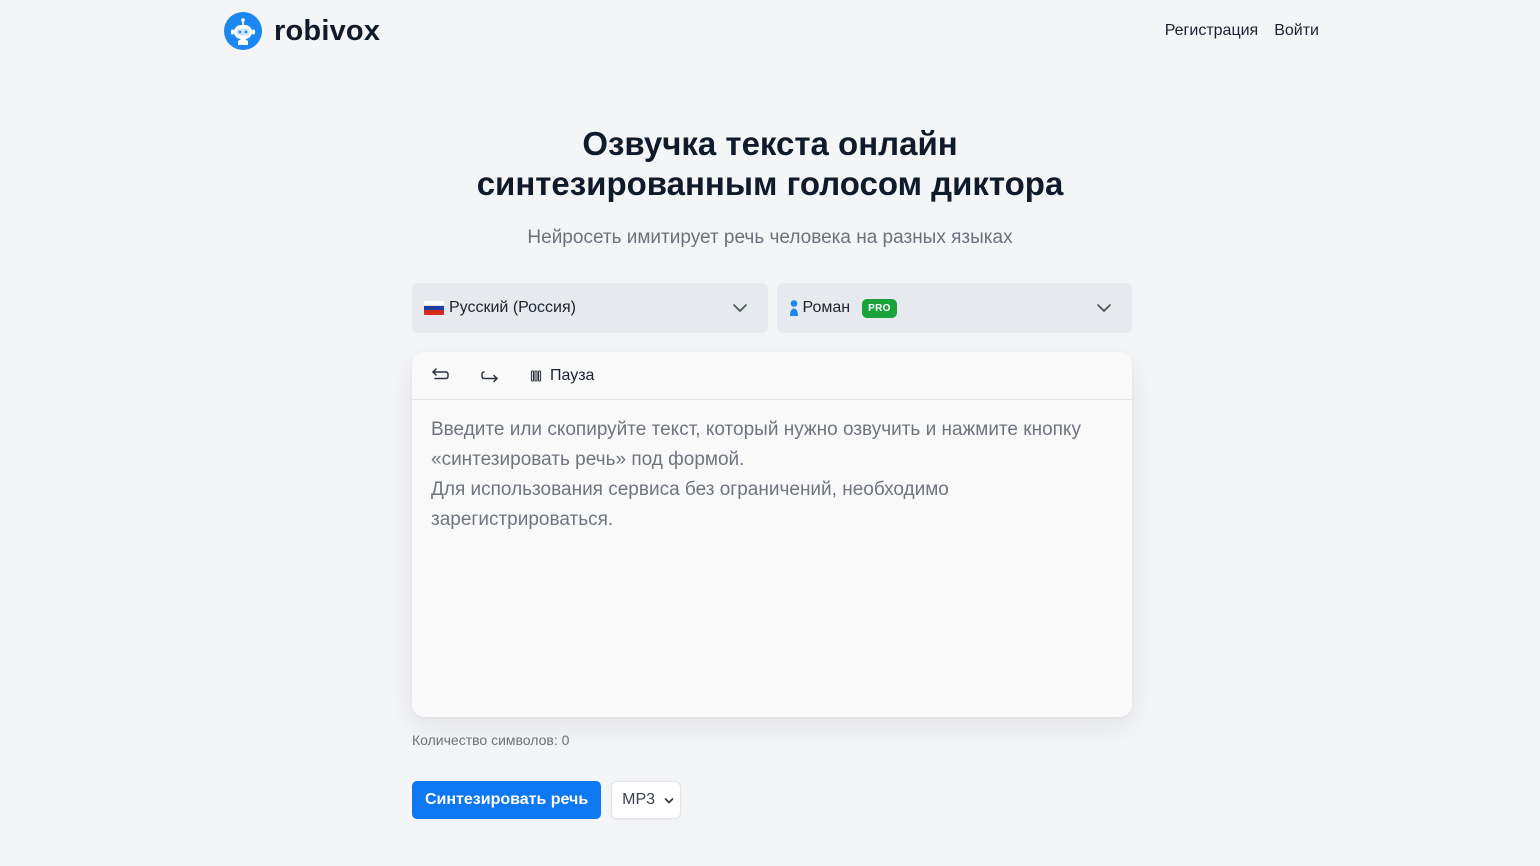 The width and height of the screenshot is (1540, 866). Describe the element at coordinates (879, 308) in the screenshot. I see `pro-badge: PRO` at that location.